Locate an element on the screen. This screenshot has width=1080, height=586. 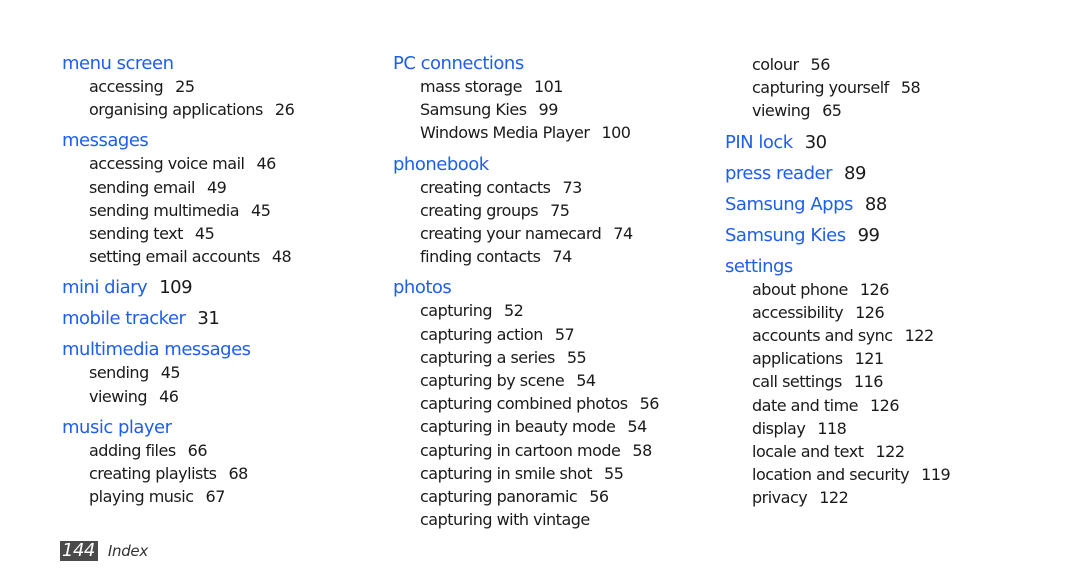
subentry-text: creating contacts is located at coordinates (485, 187).